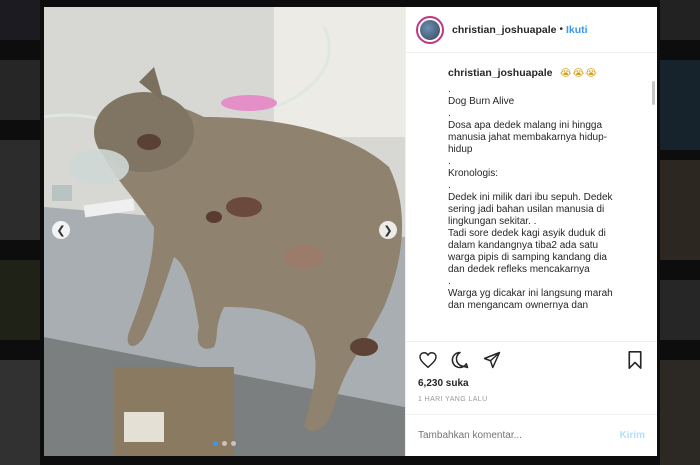 This screenshot has height=465, width=700. I want to click on chevron-right-icon: ❯, so click(388, 230).